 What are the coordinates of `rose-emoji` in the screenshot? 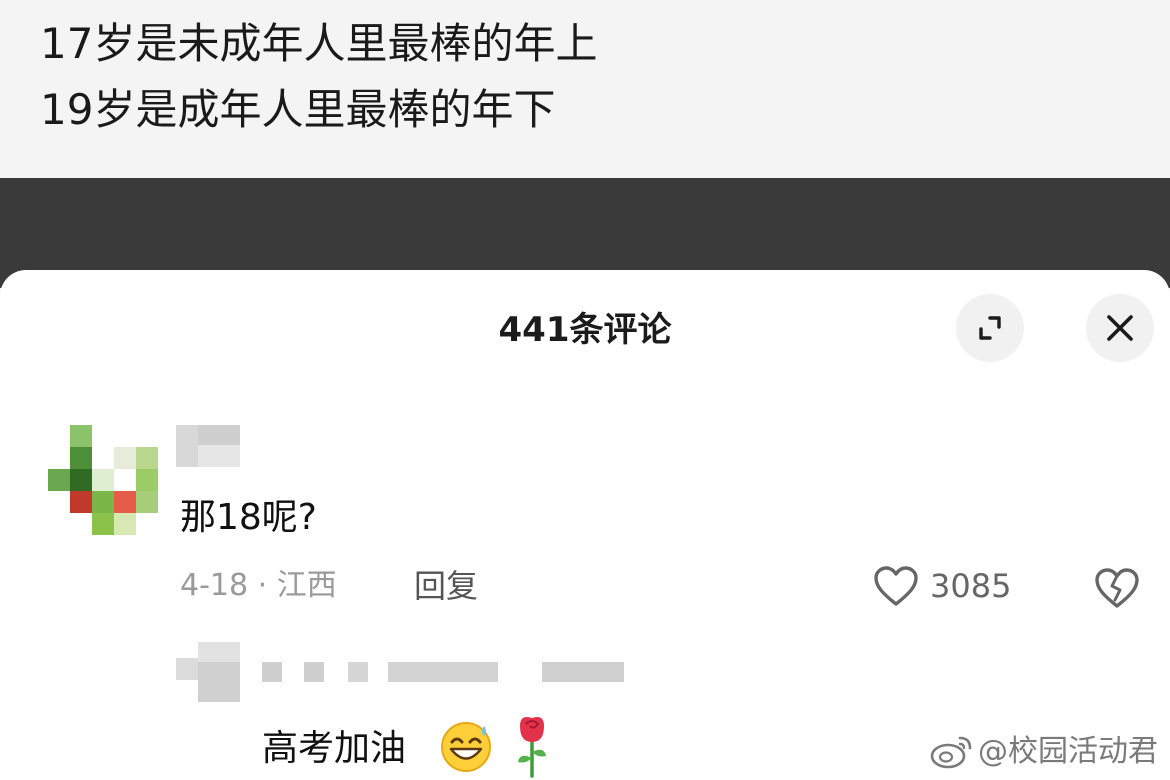 It's located at (532, 747).